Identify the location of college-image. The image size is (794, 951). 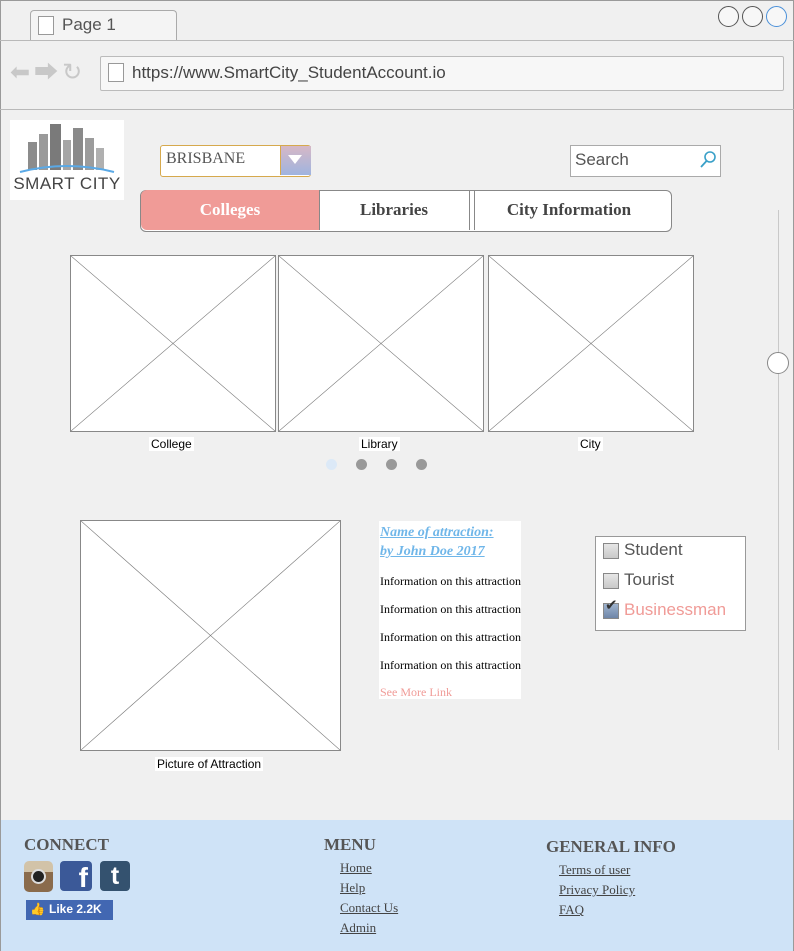
(173, 343).